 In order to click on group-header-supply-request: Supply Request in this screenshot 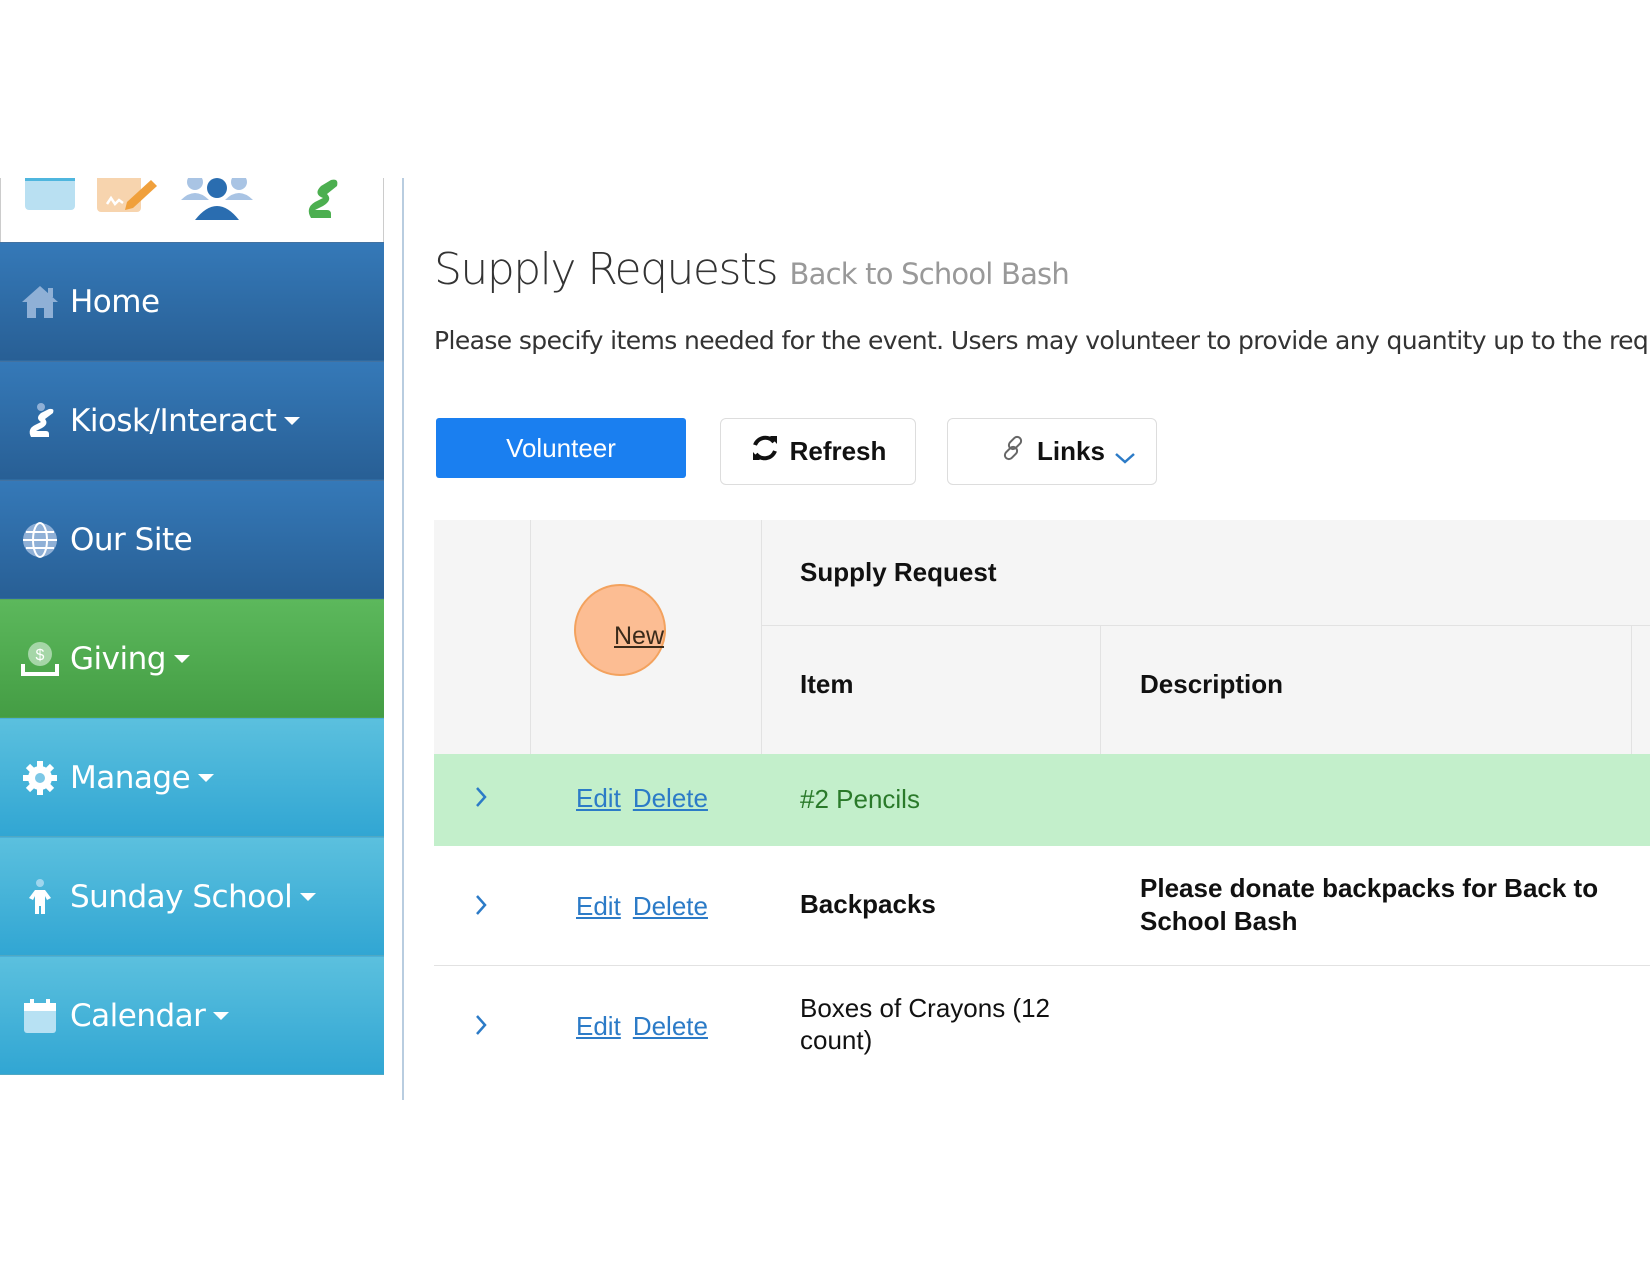, I will do `click(898, 572)`.